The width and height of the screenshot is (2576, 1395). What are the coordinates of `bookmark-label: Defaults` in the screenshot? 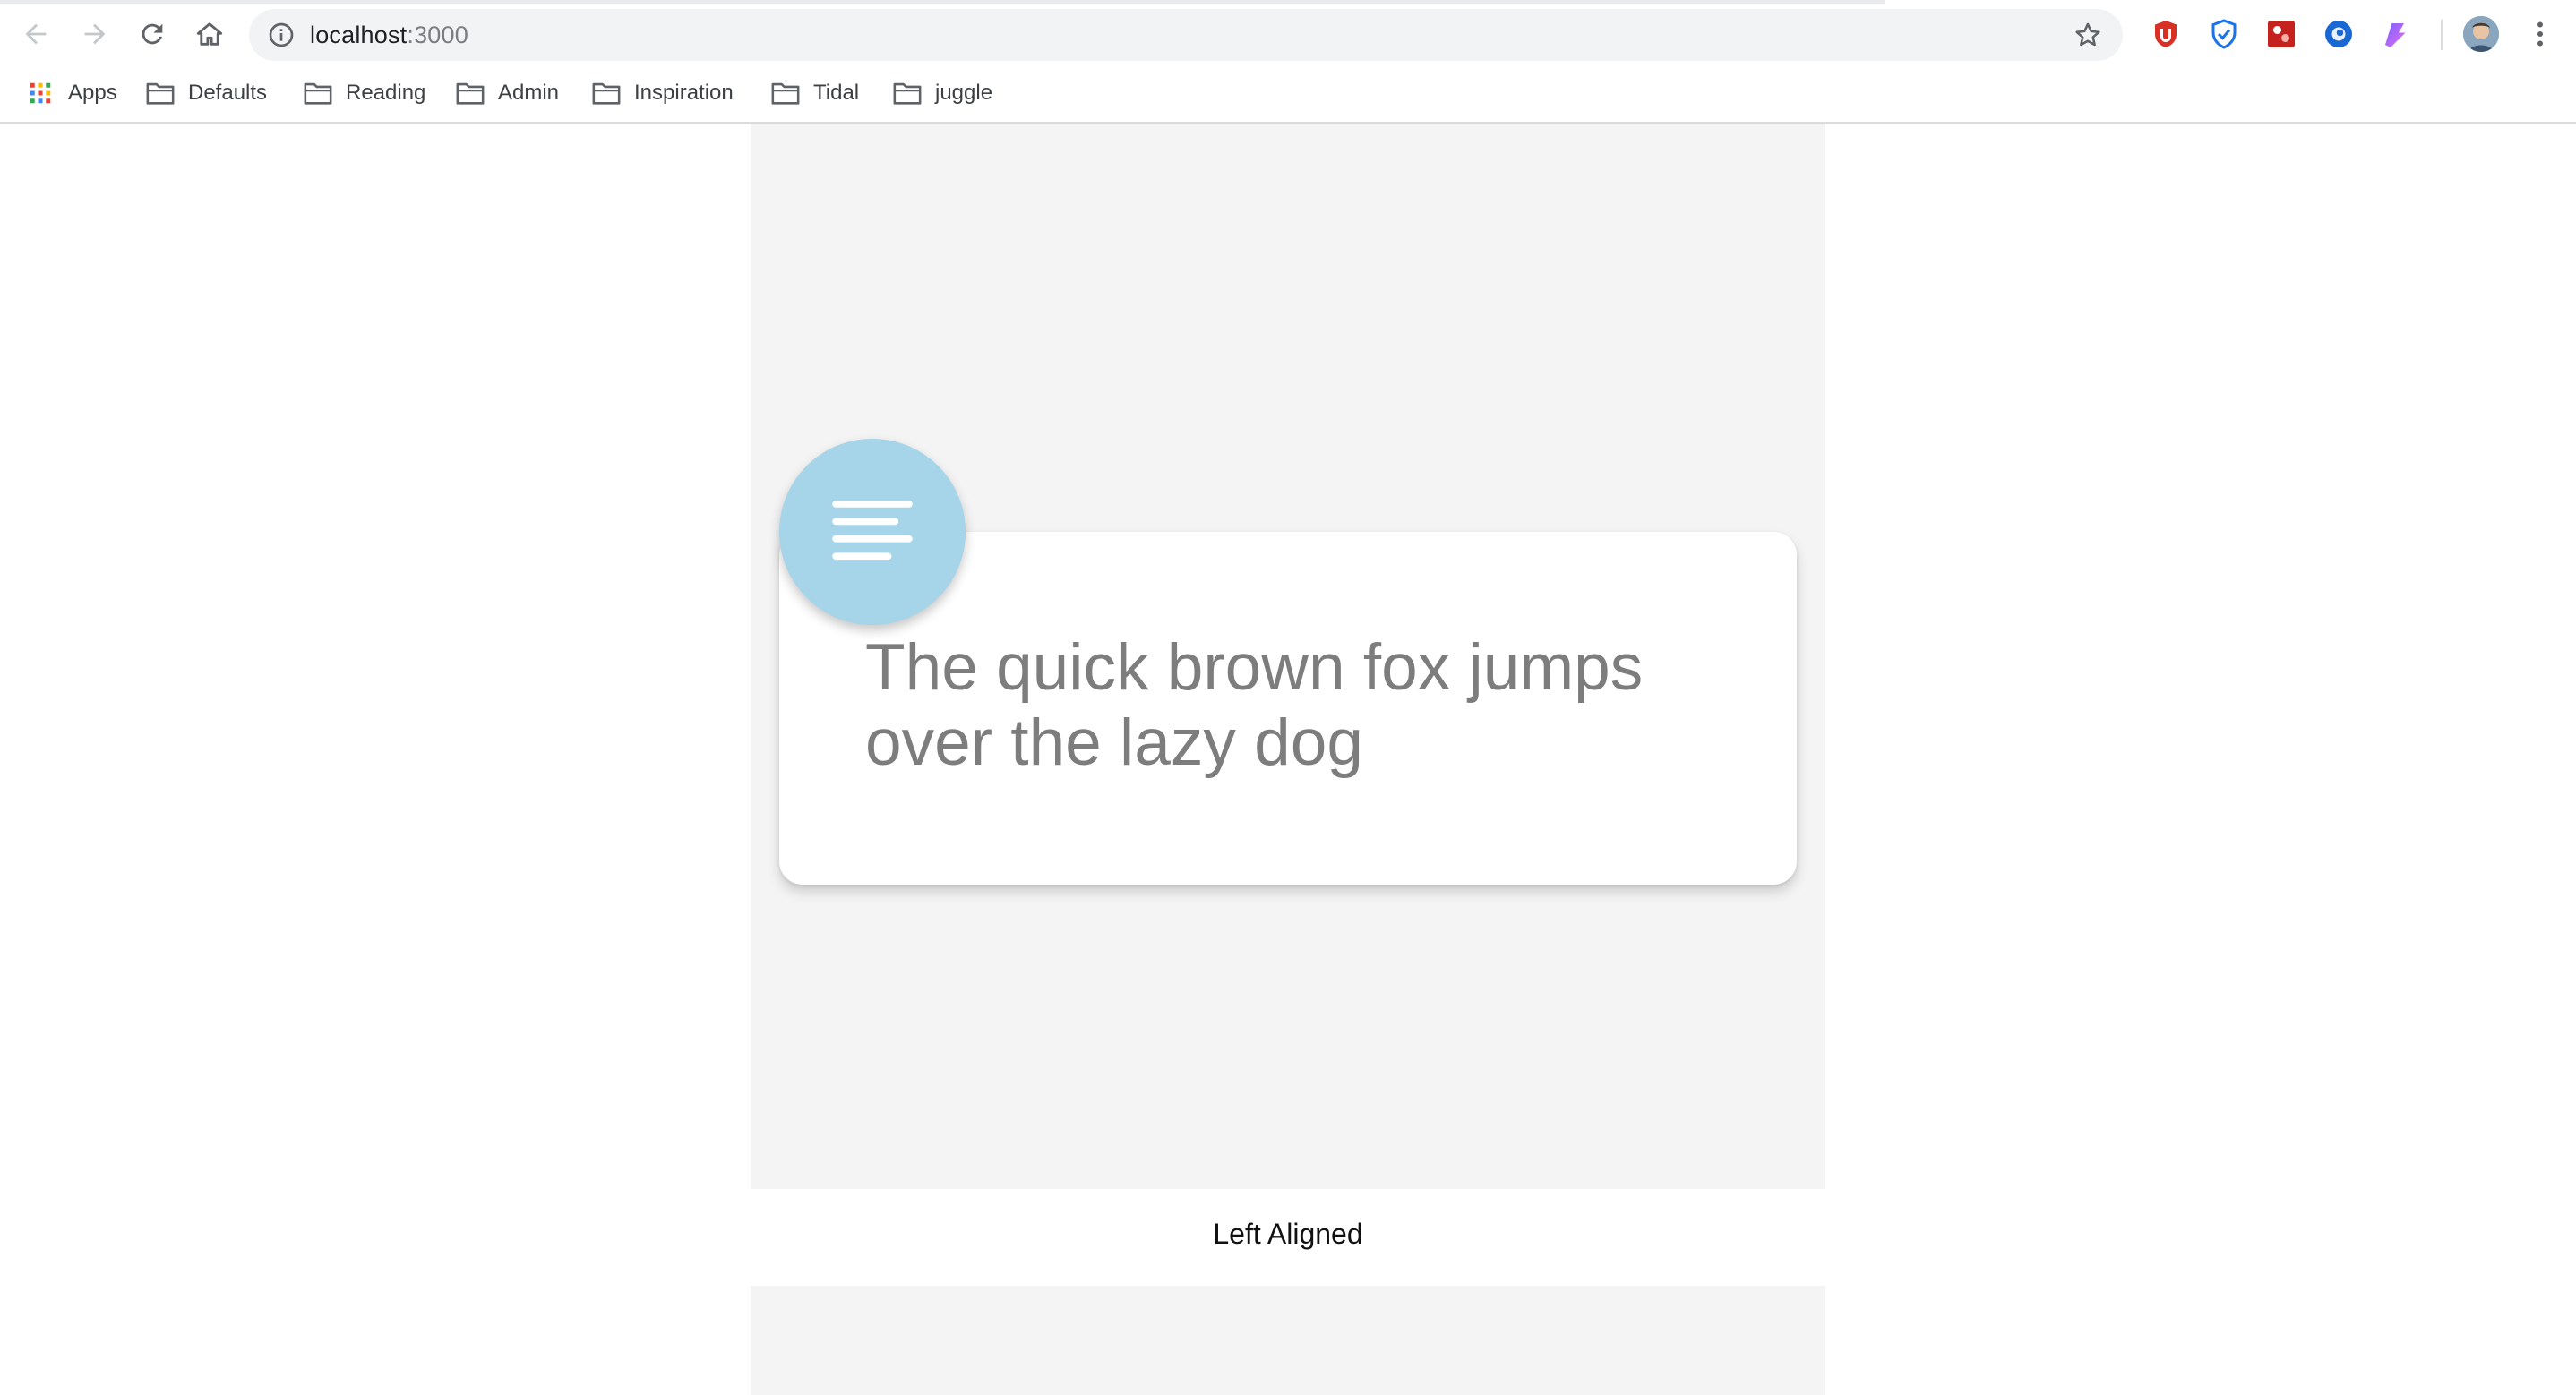 It's located at (228, 93).